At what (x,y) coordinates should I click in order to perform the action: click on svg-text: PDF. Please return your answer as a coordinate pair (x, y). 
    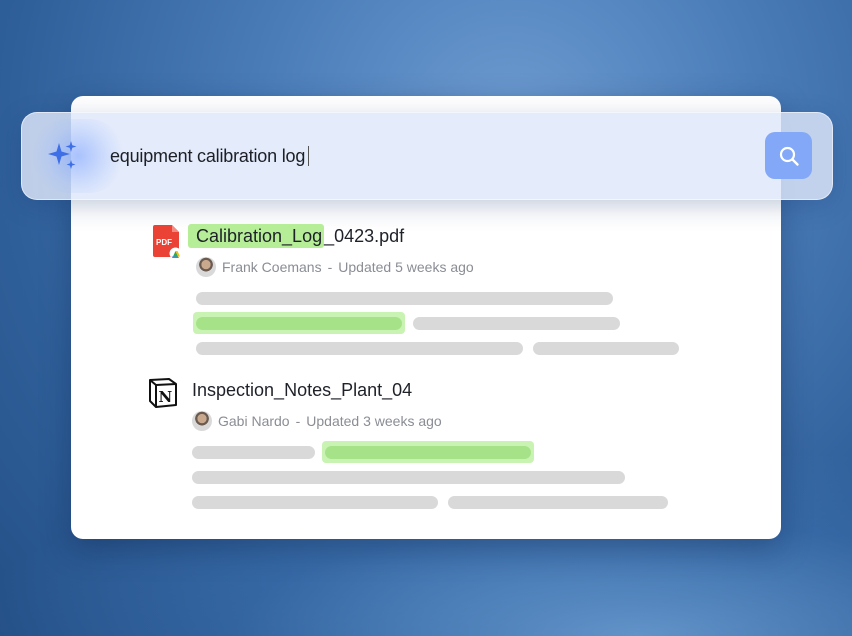
    Looking at the image, I should click on (164, 242).